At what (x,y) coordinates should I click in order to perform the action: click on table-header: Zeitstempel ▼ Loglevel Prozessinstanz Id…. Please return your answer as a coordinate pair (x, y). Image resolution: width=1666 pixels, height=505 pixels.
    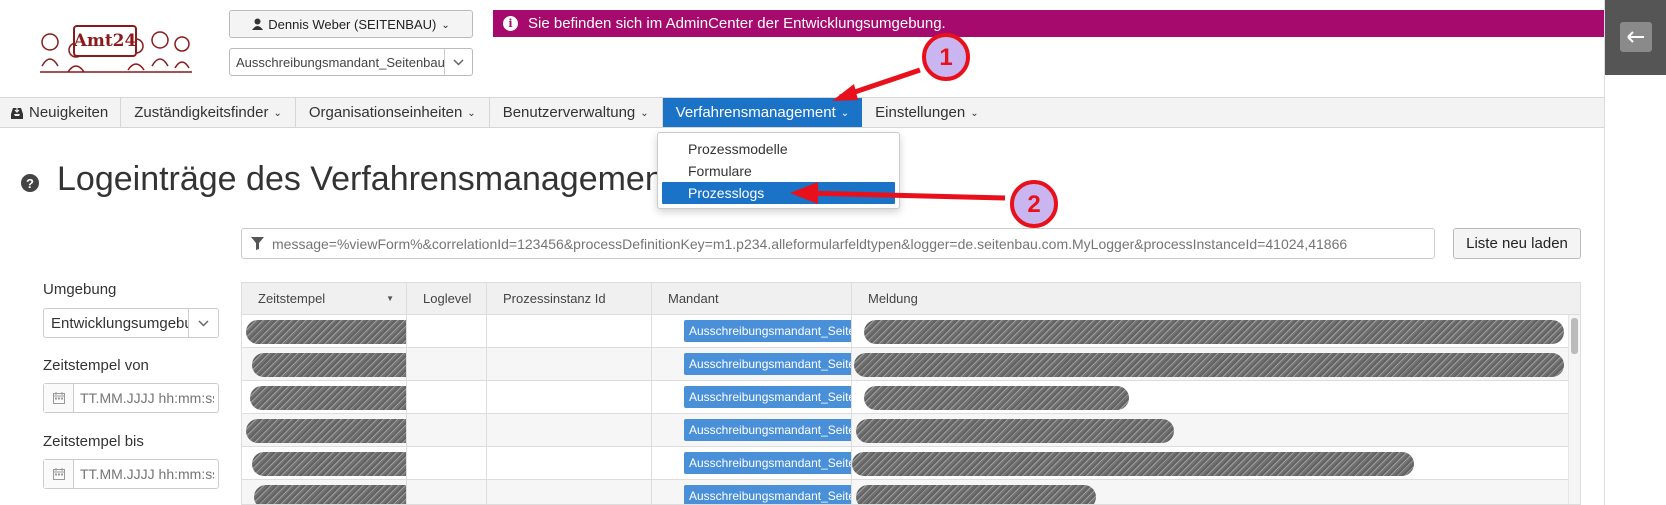
    Looking at the image, I should click on (911, 299).